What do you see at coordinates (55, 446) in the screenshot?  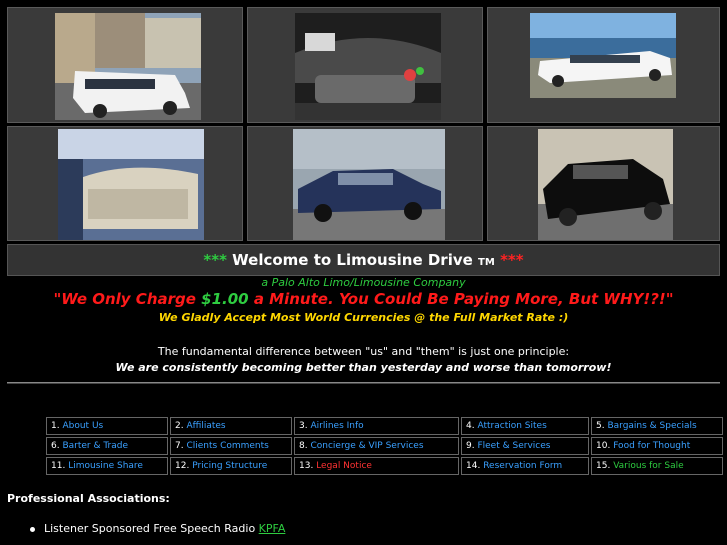 I see `nav-number: 6.` at bounding box center [55, 446].